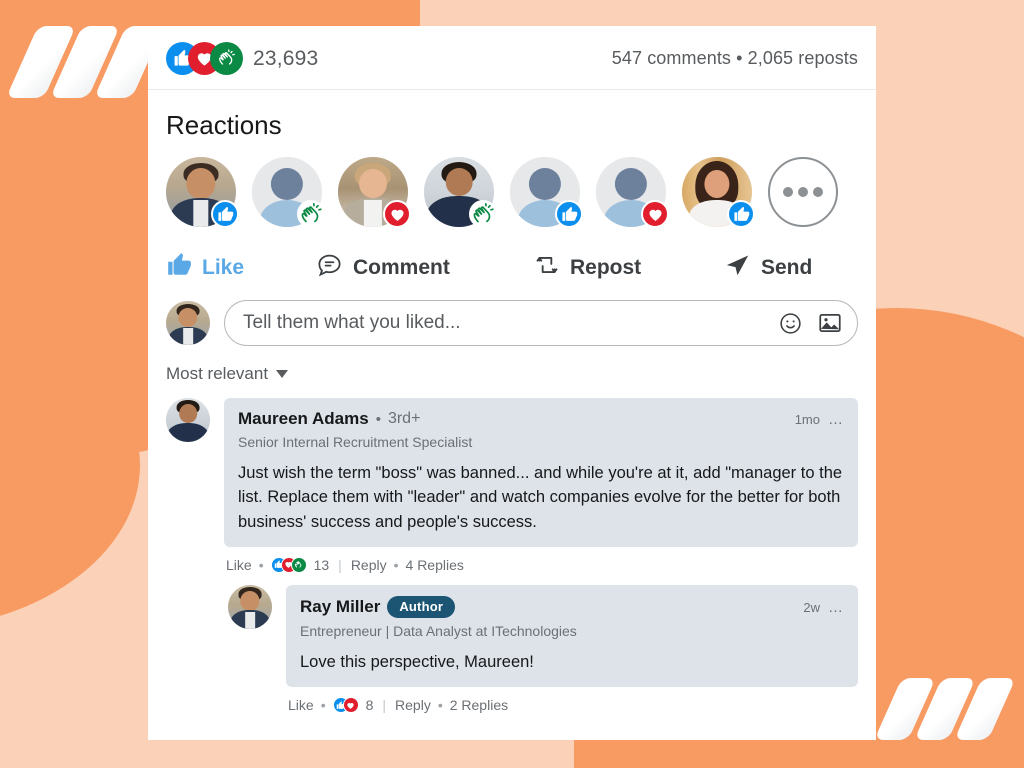  What do you see at coordinates (329, 267) in the screenshot?
I see `comment-icon` at bounding box center [329, 267].